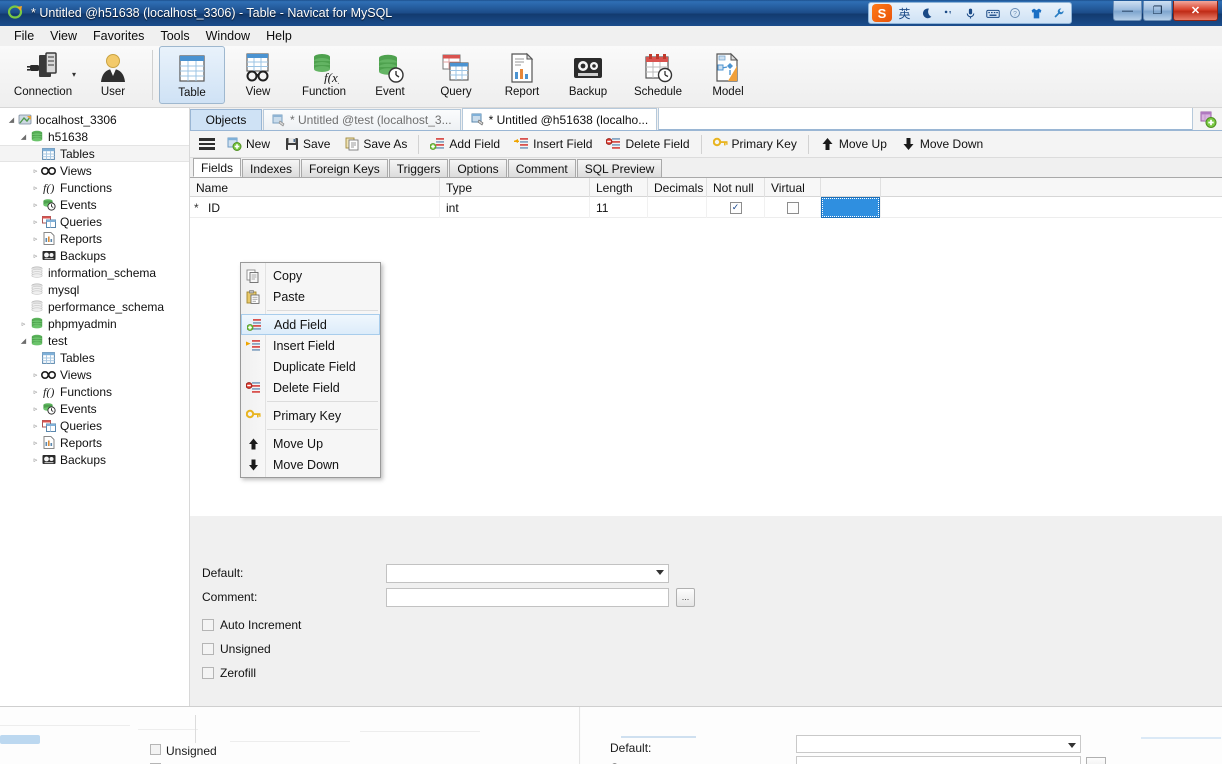 The width and height of the screenshot is (1222, 764). I want to click on cell-field-length: 11, so click(619, 207).